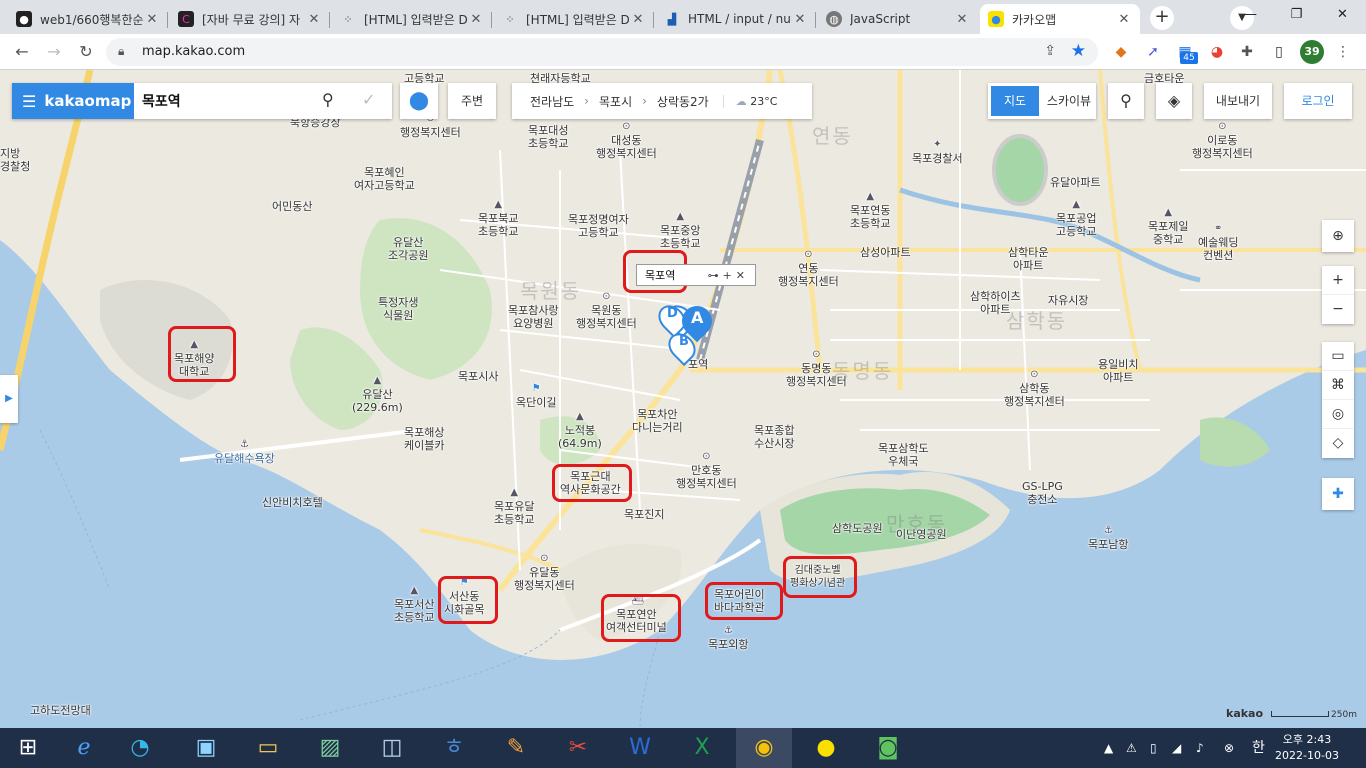 This screenshot has width=1366, height=768. I want to click on internet-explorer-icon: ℯ, so click(84, 748).